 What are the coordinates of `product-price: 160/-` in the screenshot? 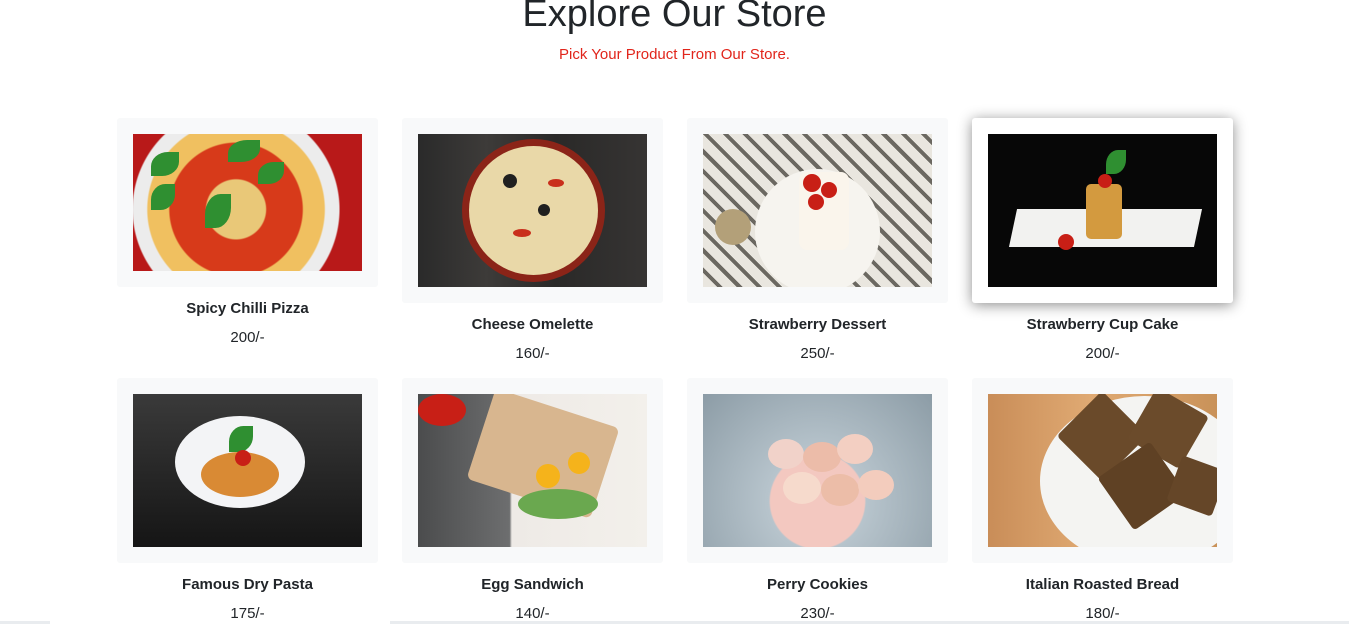 It's located at (532, 353).